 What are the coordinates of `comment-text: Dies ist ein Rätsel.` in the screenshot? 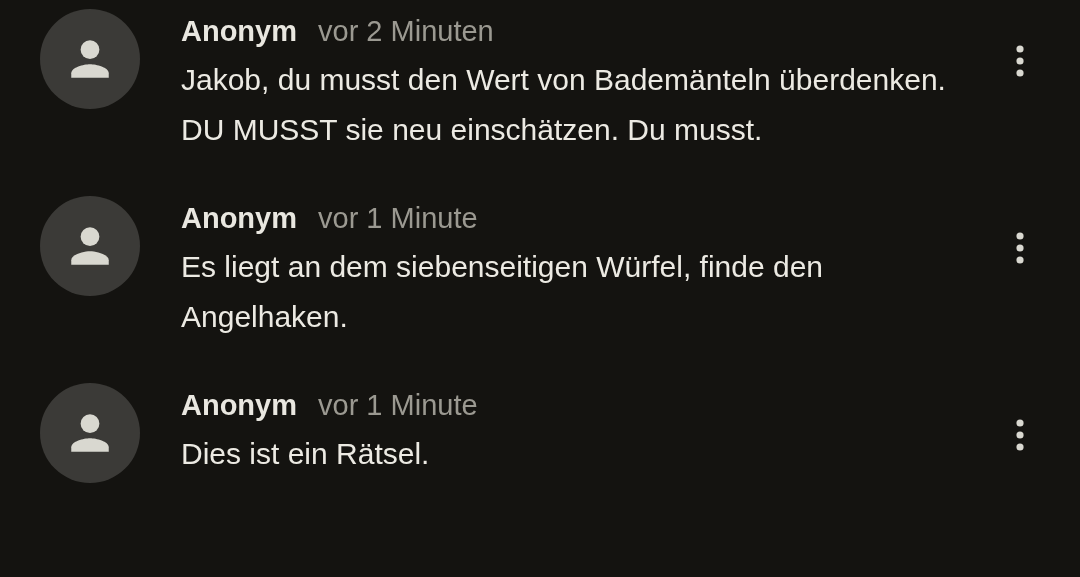 It's located at (306, 454).